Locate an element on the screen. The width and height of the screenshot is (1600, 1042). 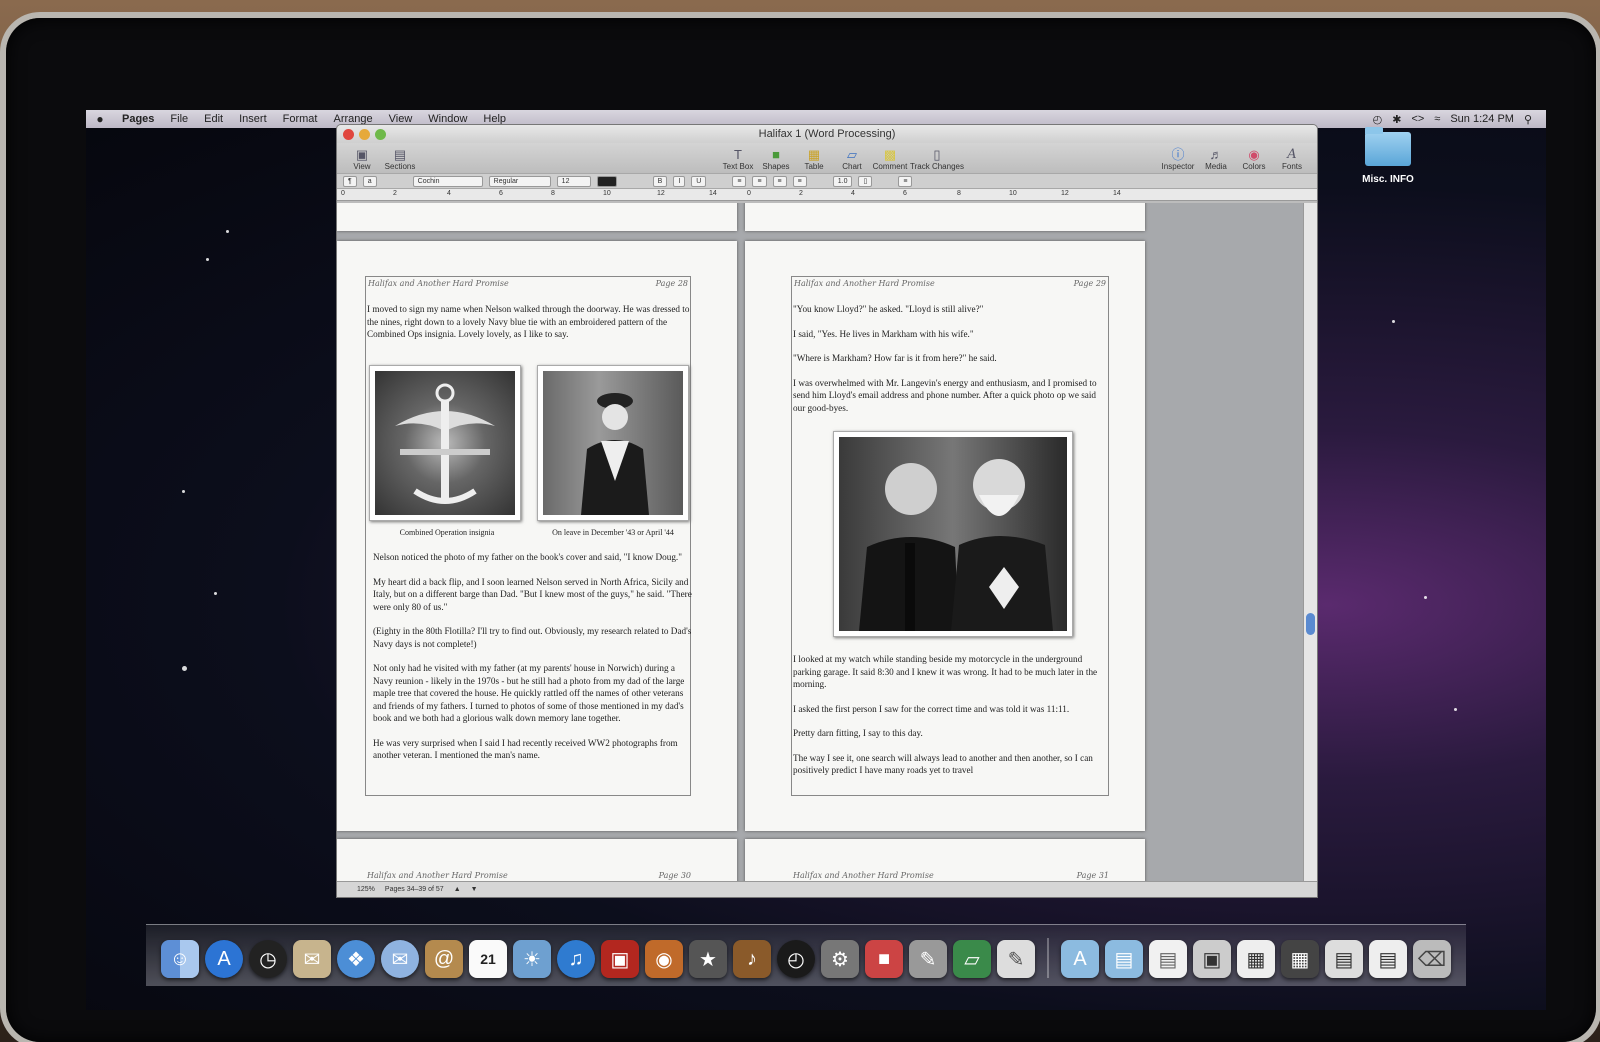
toolbar-inspector-button: ⓘ Inspector is located at coordinates (1178, 159).